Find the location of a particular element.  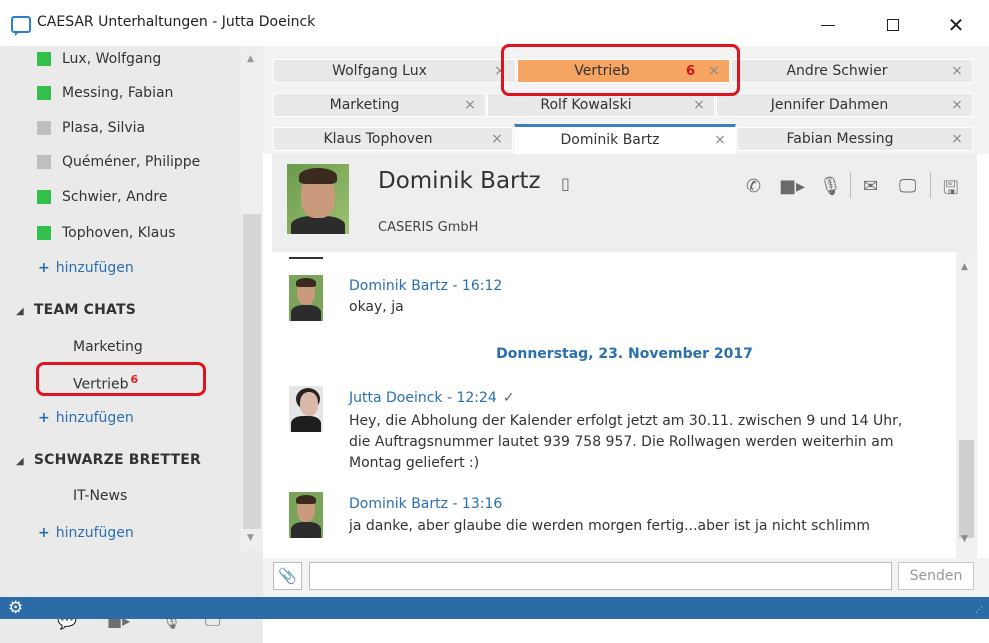

title-bar: CAESAR Unterhaltungen - Jutta Doeinck ✕ is located at coordinates (494, 23).